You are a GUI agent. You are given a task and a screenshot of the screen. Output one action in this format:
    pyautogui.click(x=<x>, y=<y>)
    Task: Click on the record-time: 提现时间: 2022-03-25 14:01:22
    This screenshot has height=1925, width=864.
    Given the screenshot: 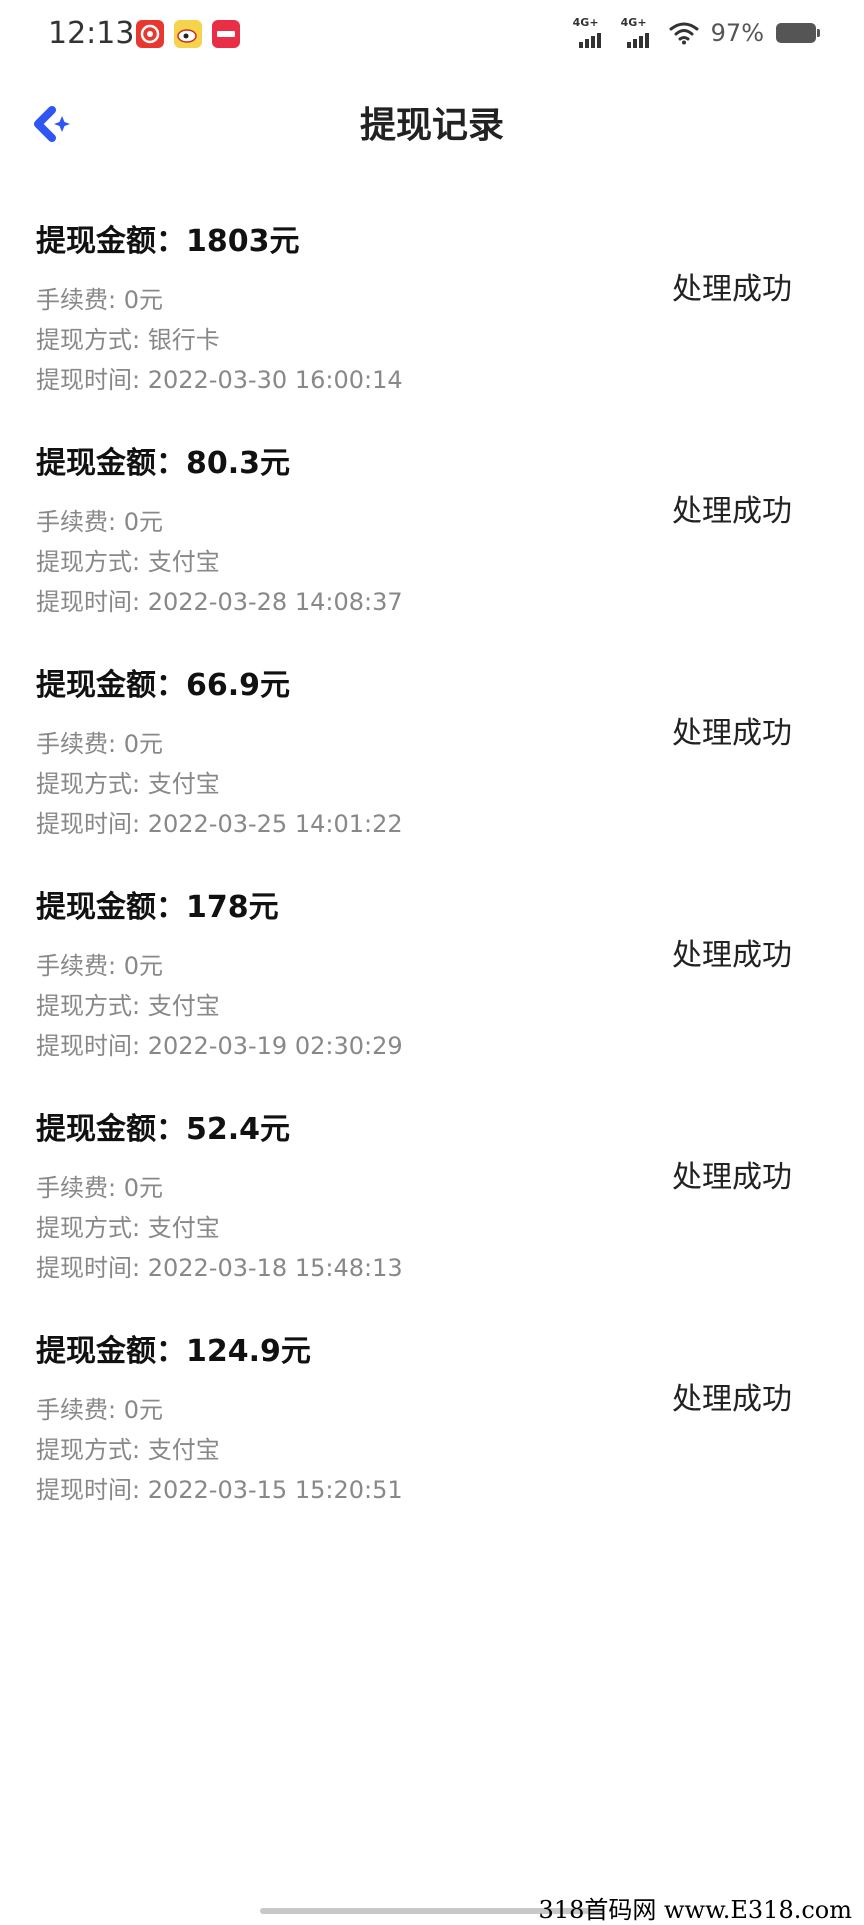 What is the action you would take?
    pyautogui.click(x=219, y=824)
    